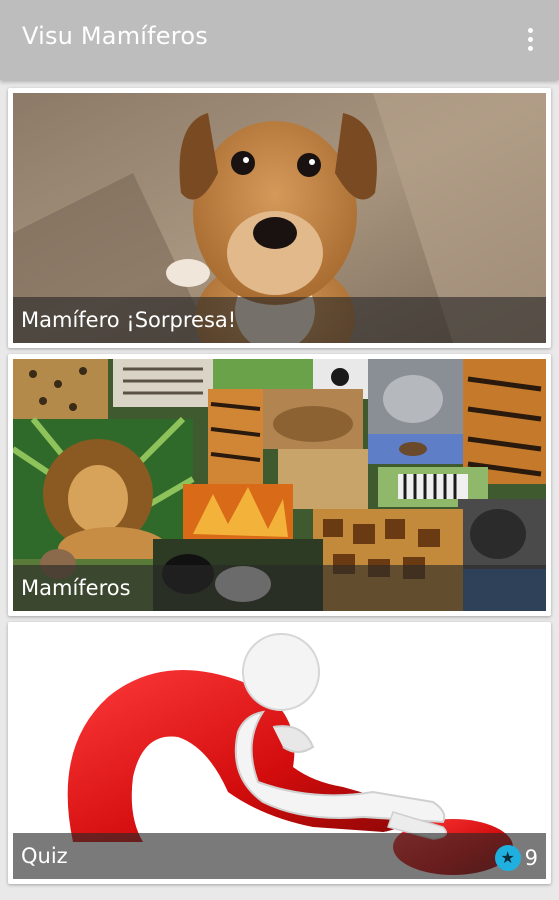 The image size is (559, 900). Describe the element at coordinates (531, 858) in the screenshot. I see `quiz-score-value: 9` at that location.